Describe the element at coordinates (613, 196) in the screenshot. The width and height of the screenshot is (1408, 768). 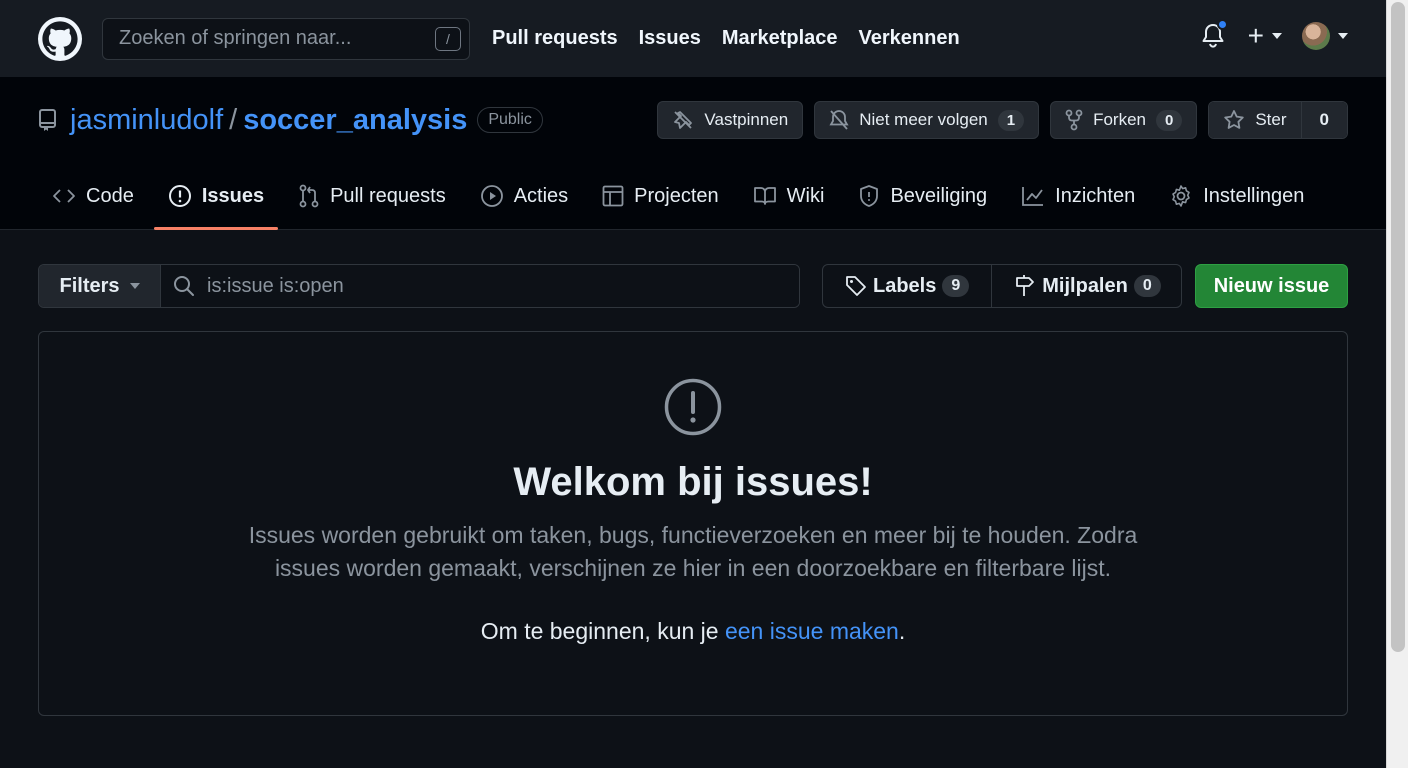
I see `table-icon` at that location.